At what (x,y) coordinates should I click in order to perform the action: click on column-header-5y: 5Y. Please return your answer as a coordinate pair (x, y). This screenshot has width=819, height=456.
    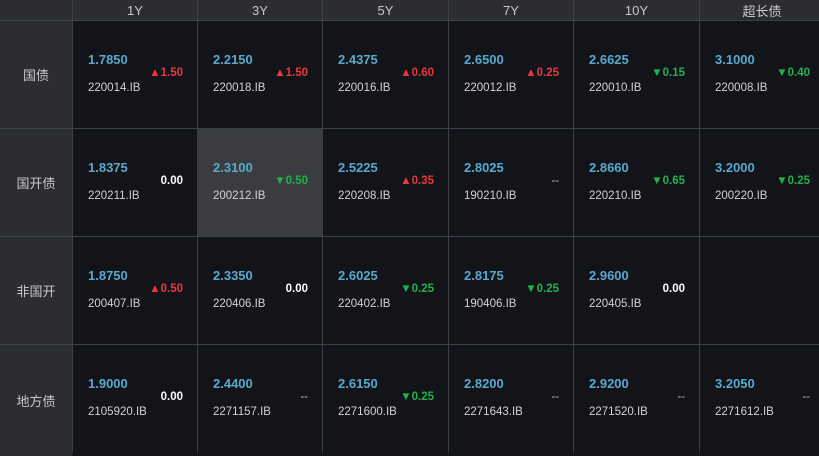
    Looking at the image, I should click on (385, 10).